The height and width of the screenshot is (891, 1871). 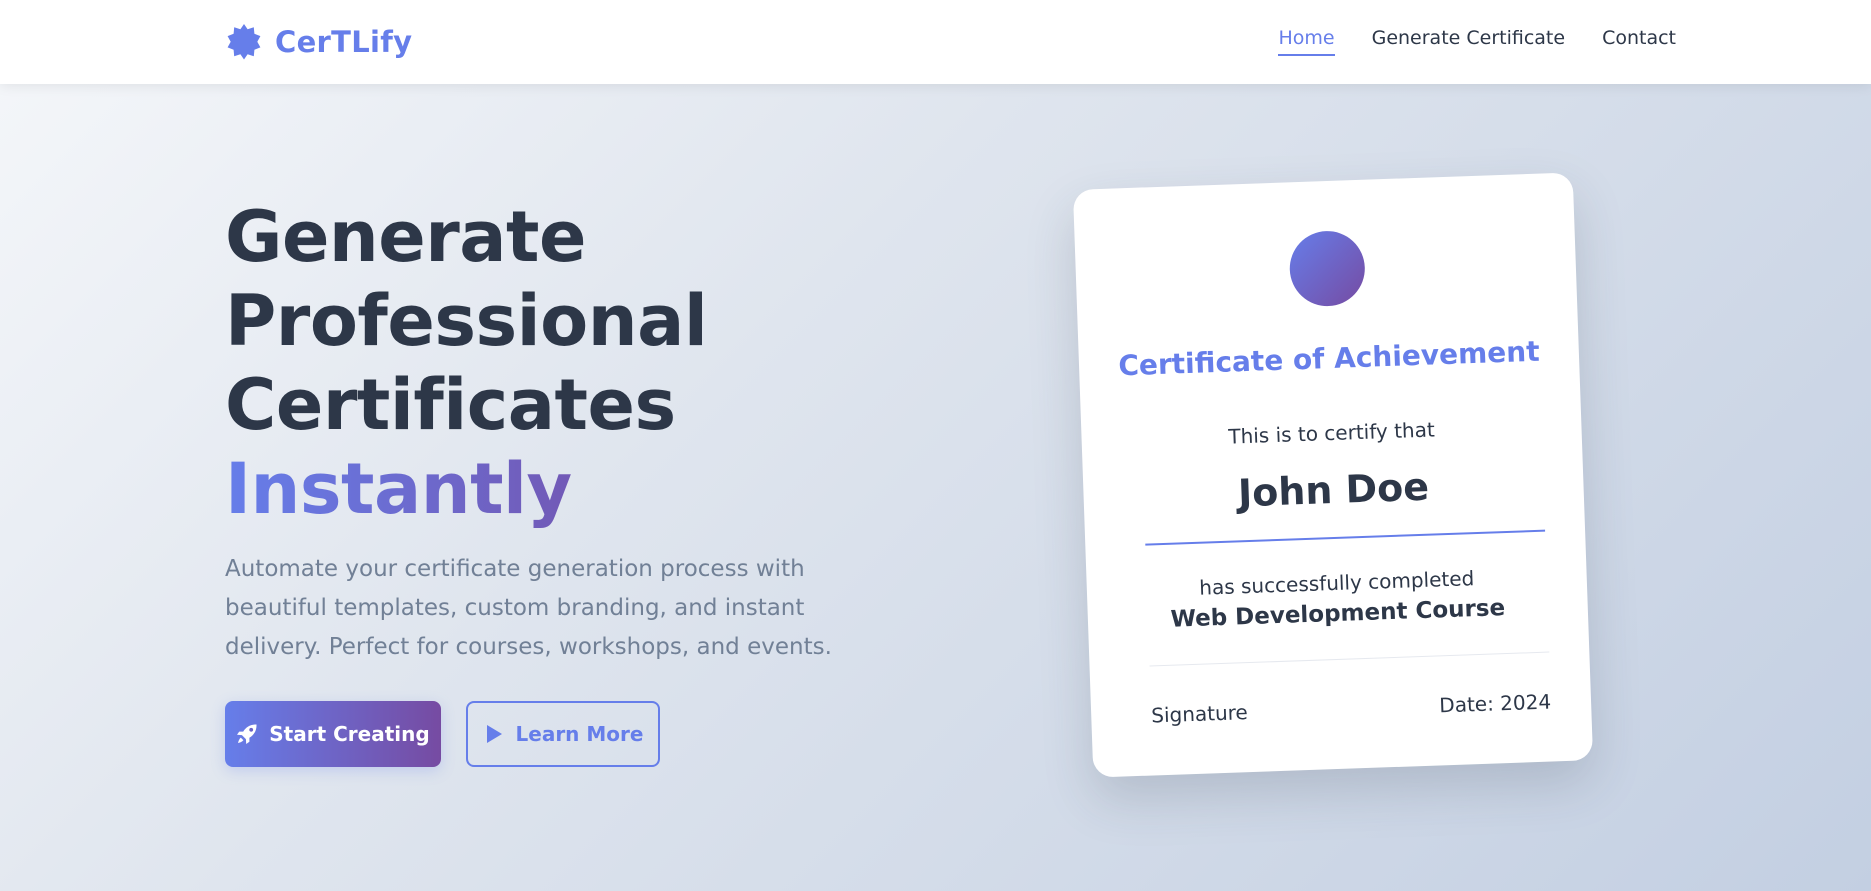 I want to click on start-creating-button: Start Creating, so click(x=333, y=734).